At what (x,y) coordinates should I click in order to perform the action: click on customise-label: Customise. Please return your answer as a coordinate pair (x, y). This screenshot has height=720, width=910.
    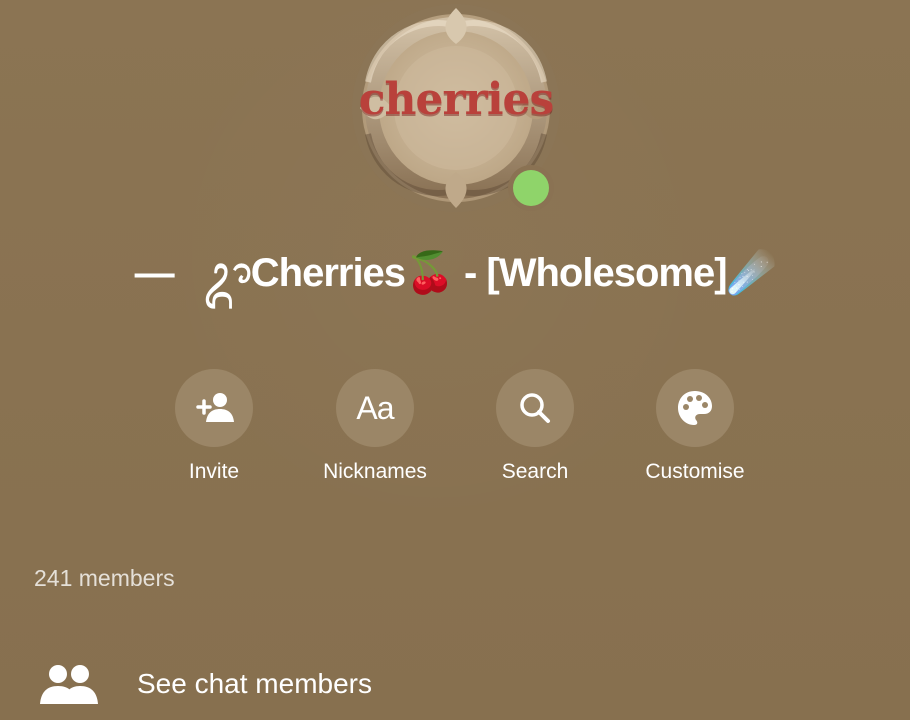
    Looking at the image, I should click on (695, 471).